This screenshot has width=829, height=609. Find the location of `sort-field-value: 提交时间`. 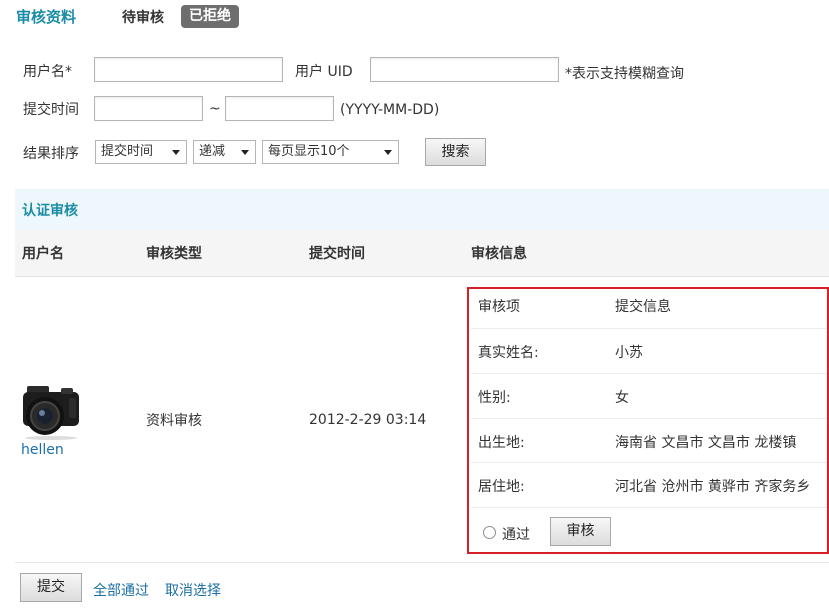

sort-field-value: 提交时间 is located at coordinates (127, 151).